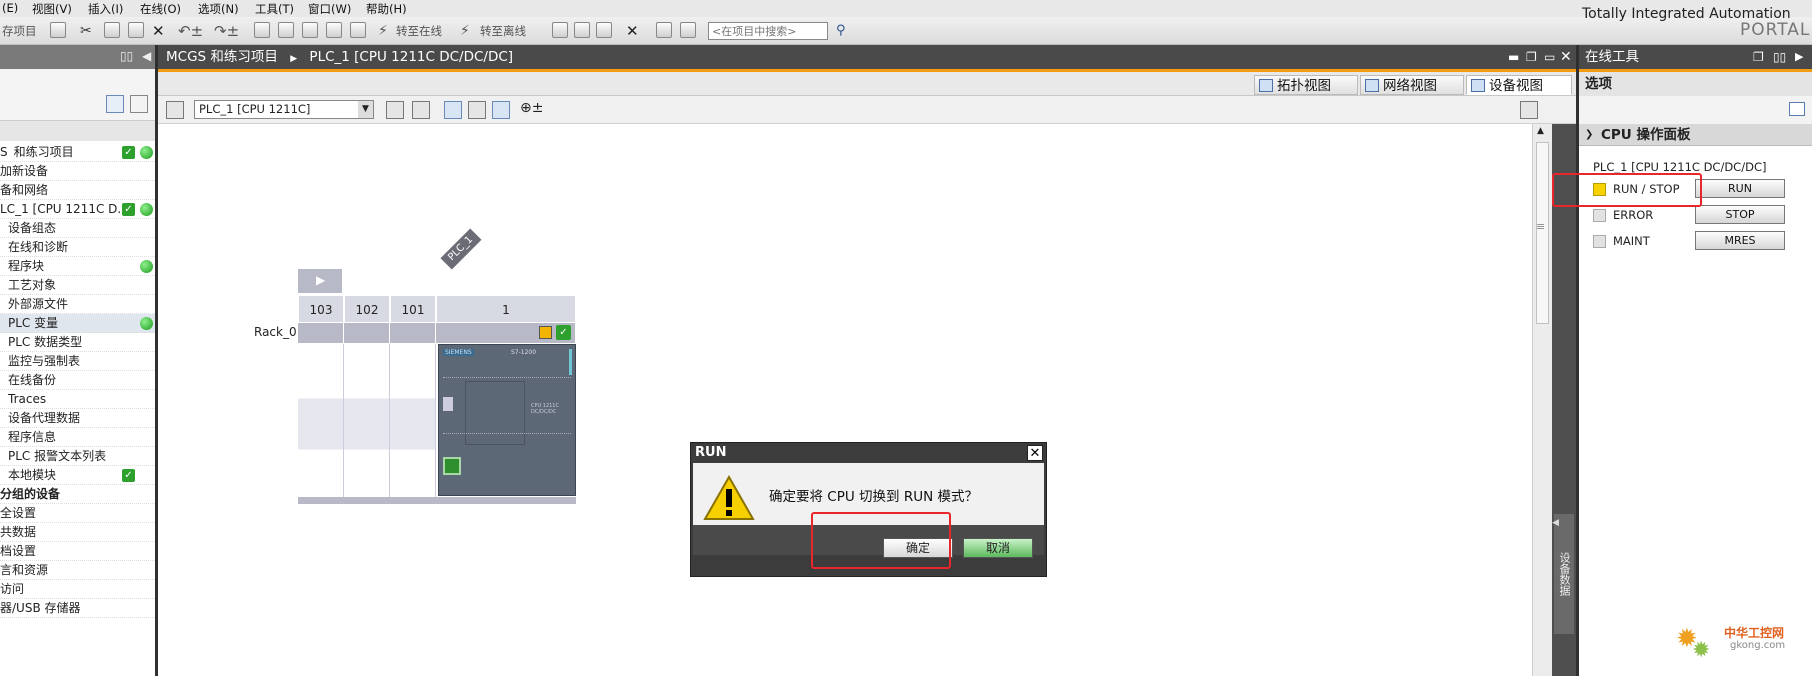  I want to click on scroll-up-icon: ▲, so click(1540, 131).